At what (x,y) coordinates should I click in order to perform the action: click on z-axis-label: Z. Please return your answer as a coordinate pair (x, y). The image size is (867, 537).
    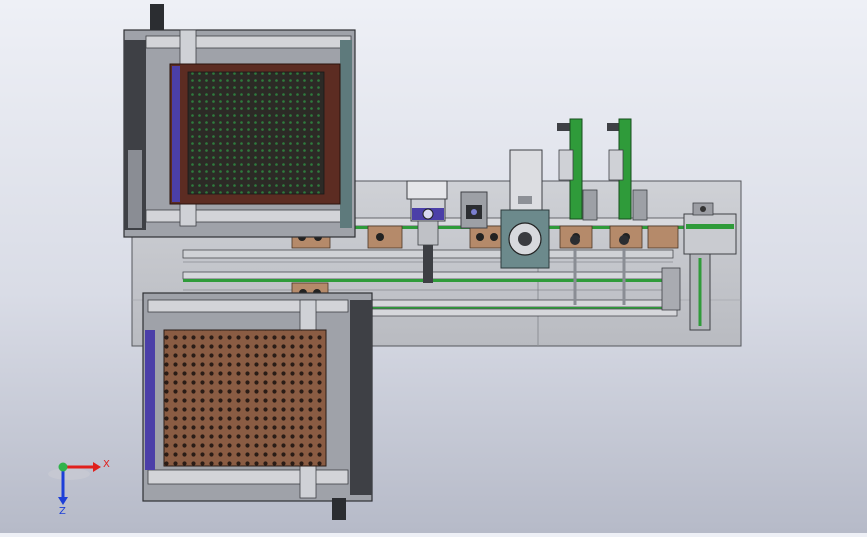
    Looking at the image, I should click on (62, 511).